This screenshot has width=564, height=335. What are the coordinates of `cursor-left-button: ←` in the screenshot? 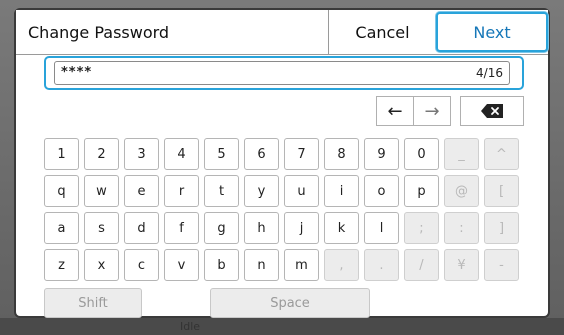 It's located at (395, 111).